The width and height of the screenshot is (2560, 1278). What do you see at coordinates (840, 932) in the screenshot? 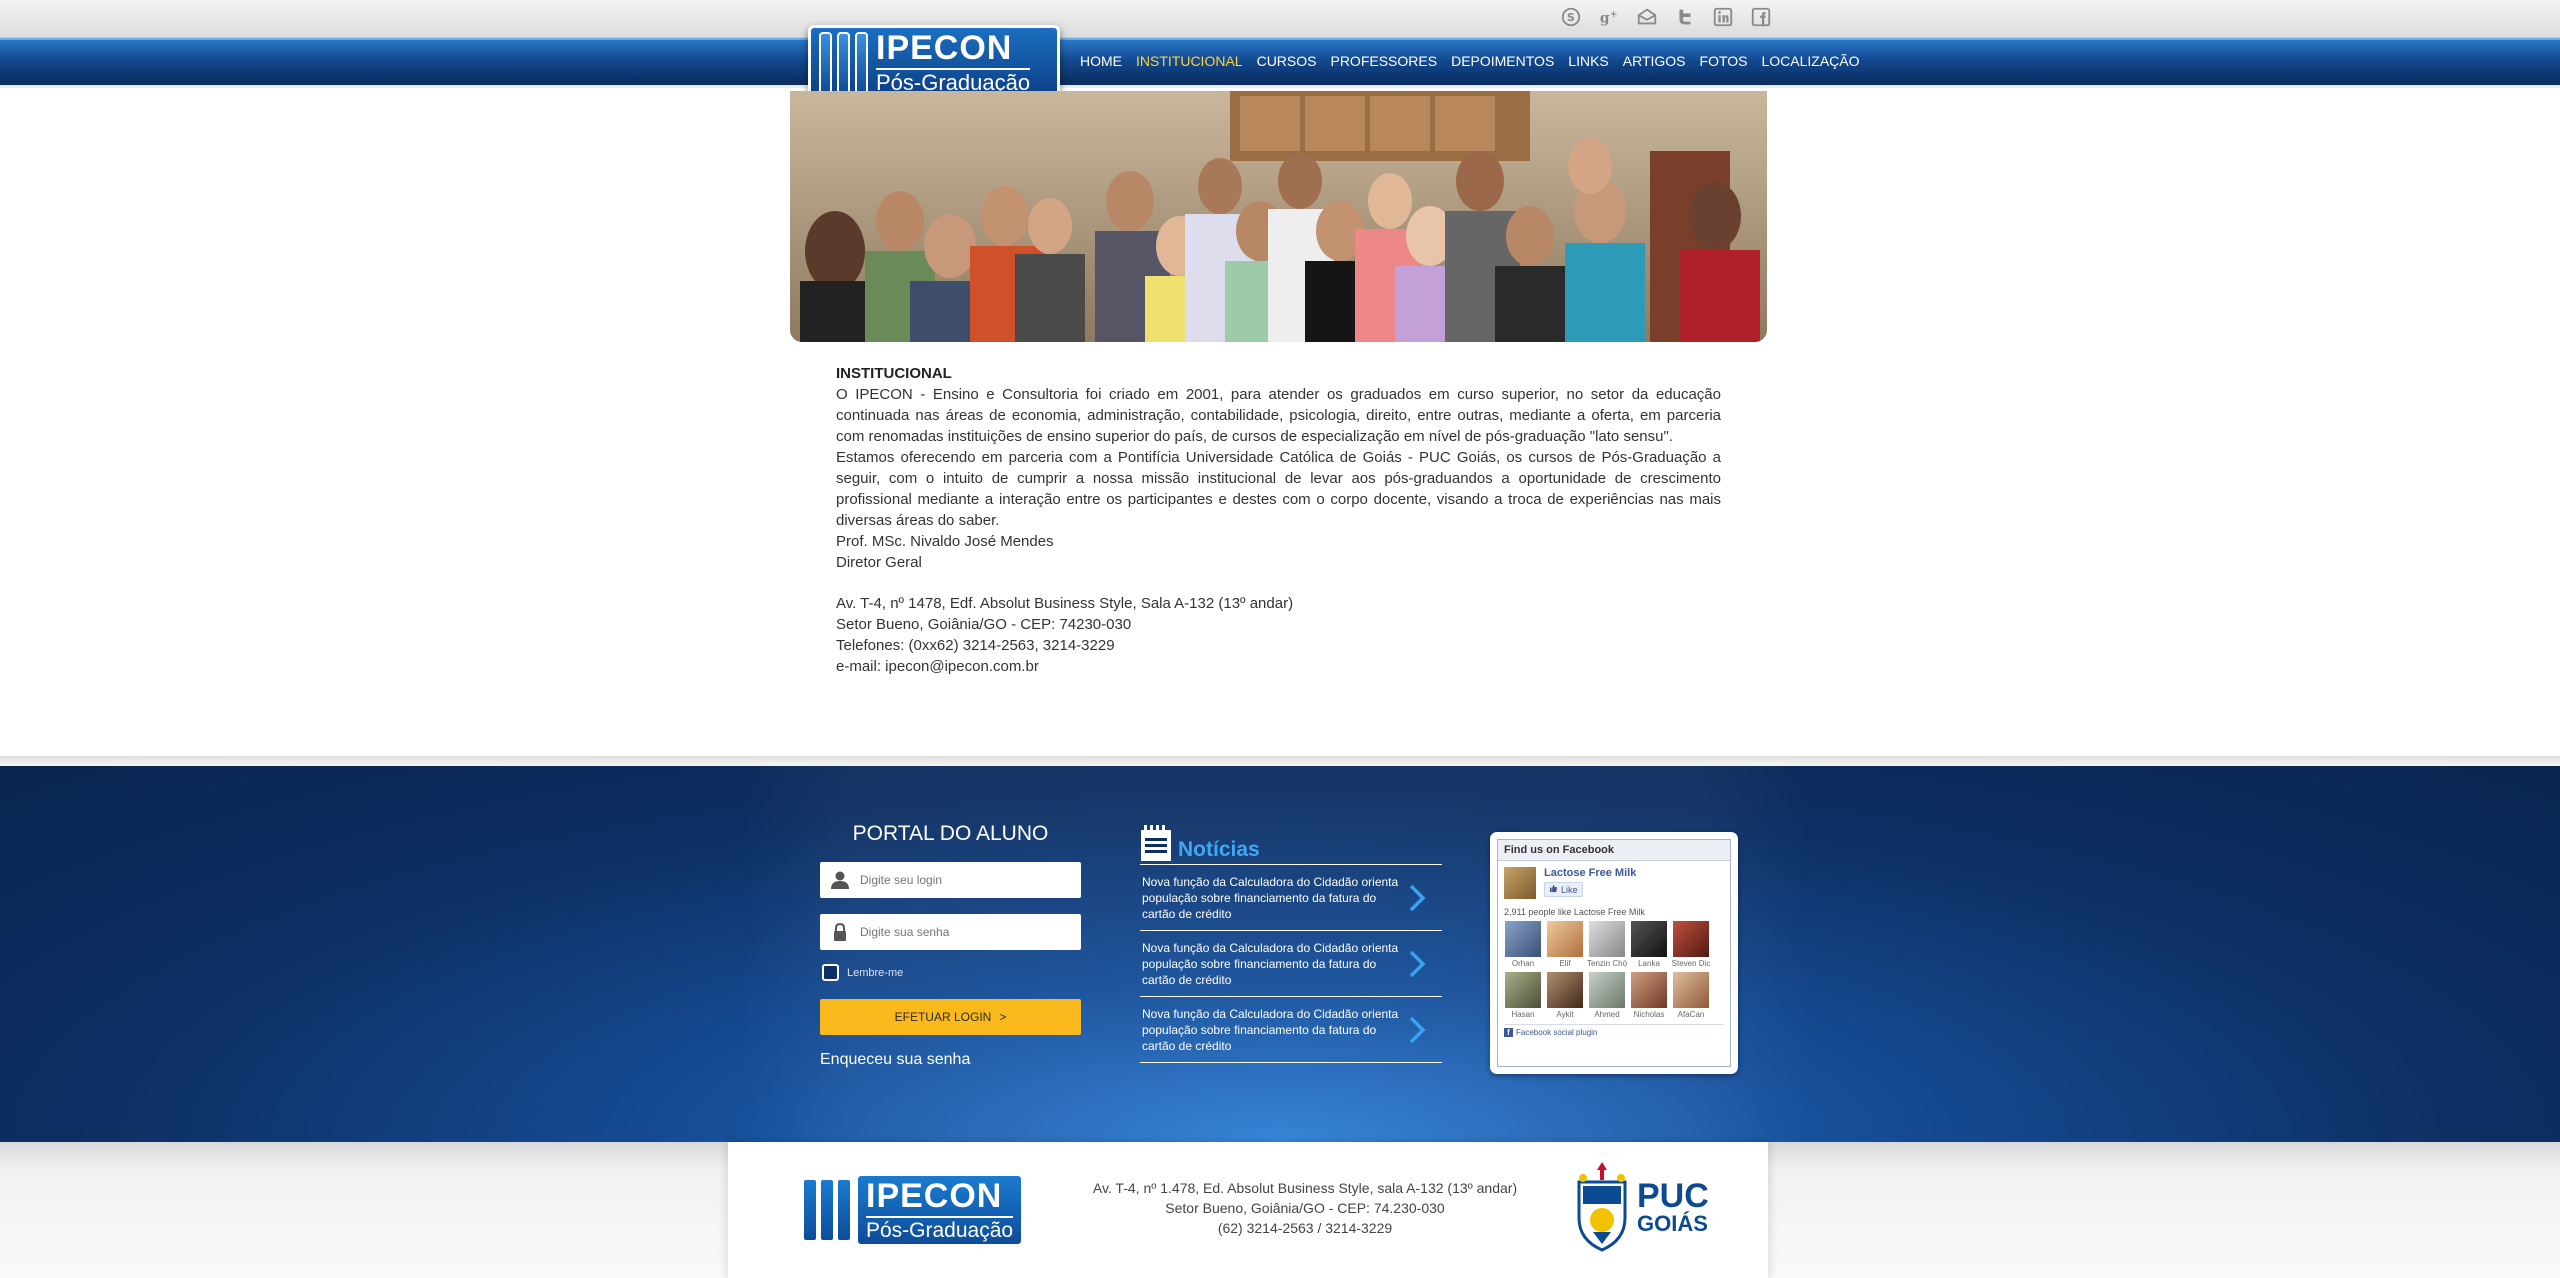
I see `lock-icon` at bounding box center [840, 932].